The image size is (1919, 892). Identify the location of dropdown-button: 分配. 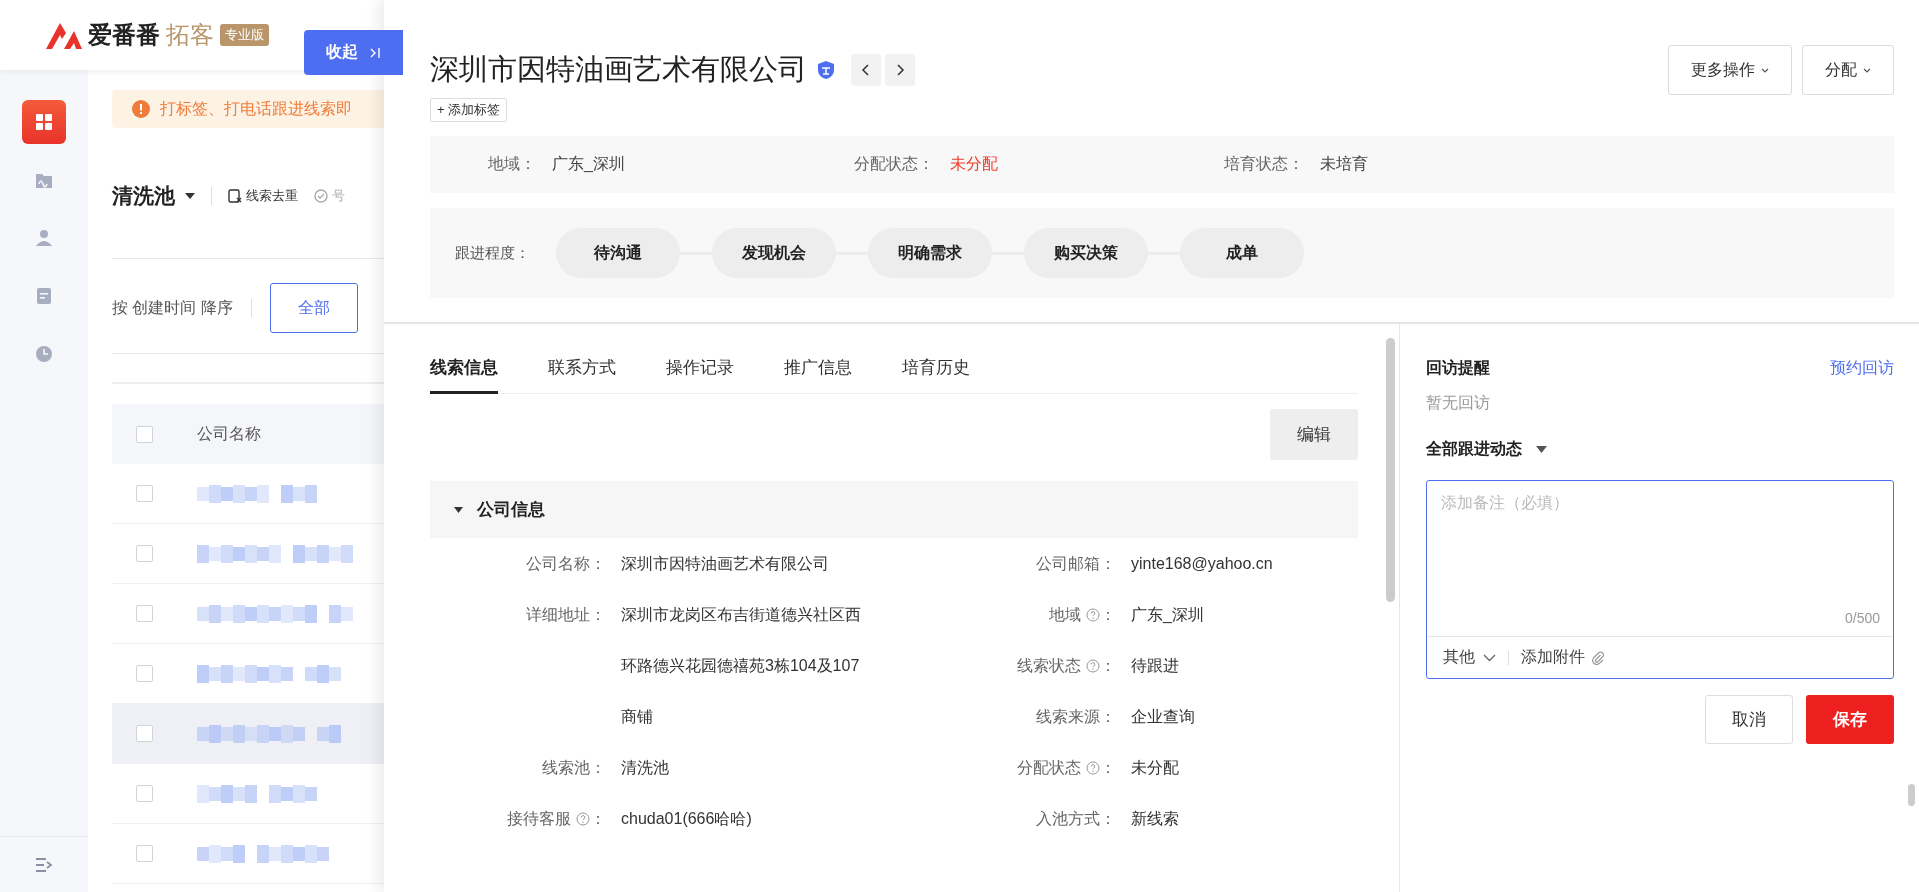
(1848, 70).